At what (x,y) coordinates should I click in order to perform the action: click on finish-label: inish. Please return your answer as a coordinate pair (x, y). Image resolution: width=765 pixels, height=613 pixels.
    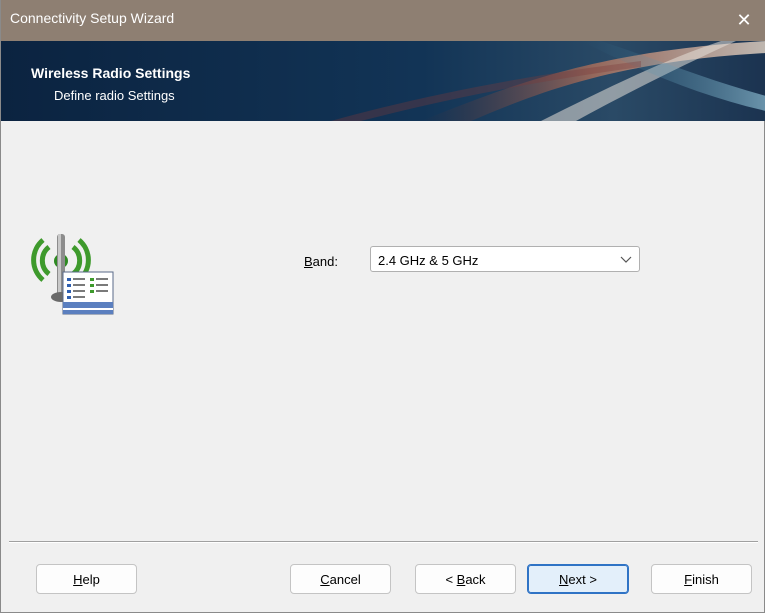
    Looking at the image, I should click on (705, 579).